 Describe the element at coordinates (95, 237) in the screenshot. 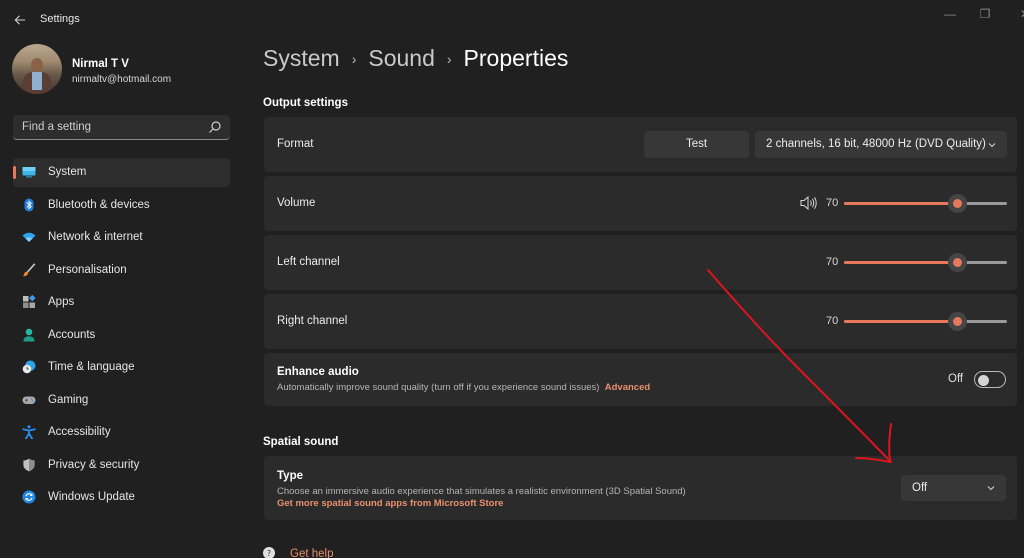

I see `sidebar-item-label: Network & internet` at that location.